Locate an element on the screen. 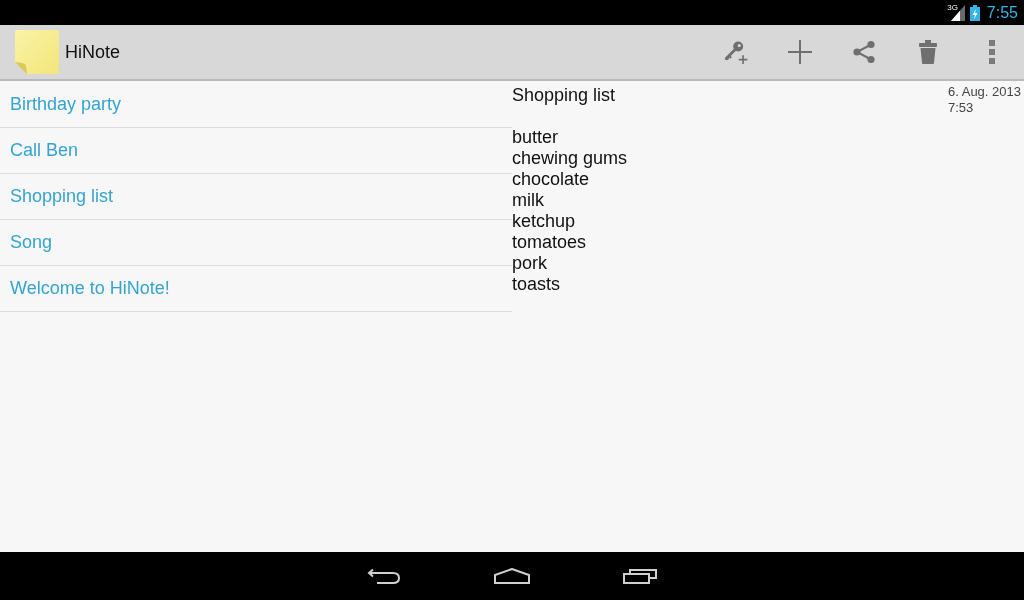  note-title: Shopping list is located at coordinates (564, 95).